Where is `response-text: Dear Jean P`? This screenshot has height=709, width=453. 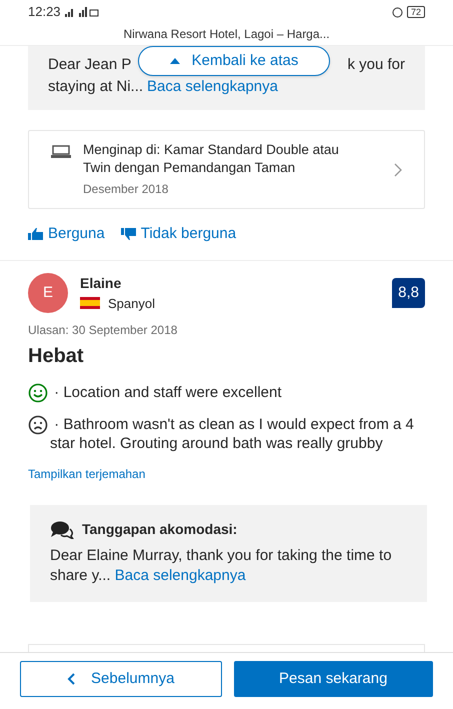
response-text: Dear Jean P is located at coordinates (90, 65).